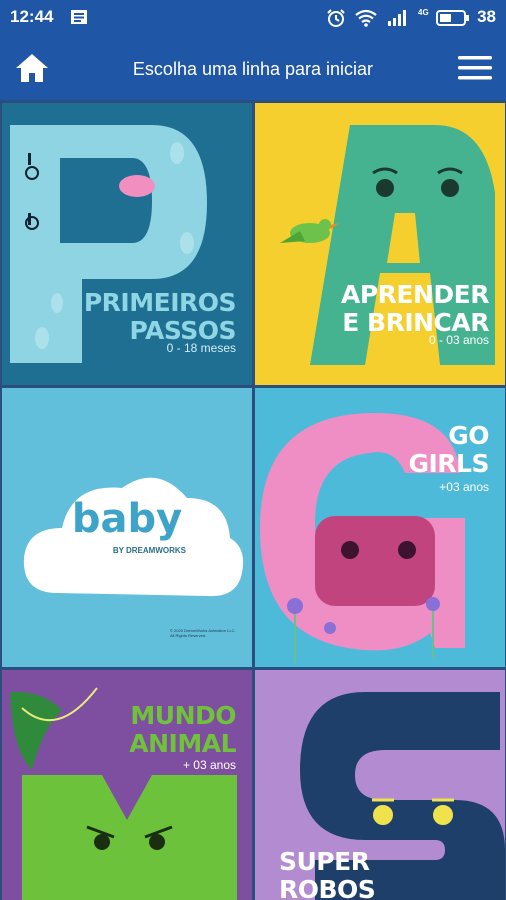 This screenshot has width=506, height=900. Describe the element at coordinates (475, 68) in the screenshot. I see `hamburger-menu-icon` at that location.